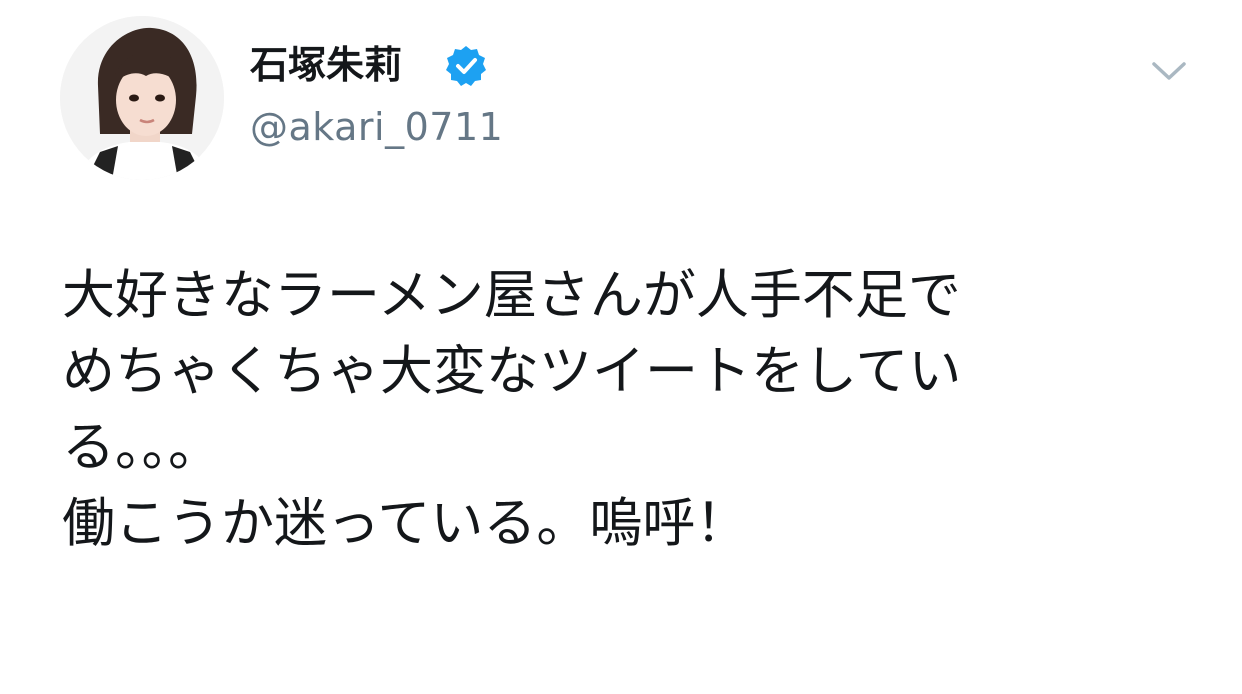  I want to click on verified-badge-icon, so click(466, 66).